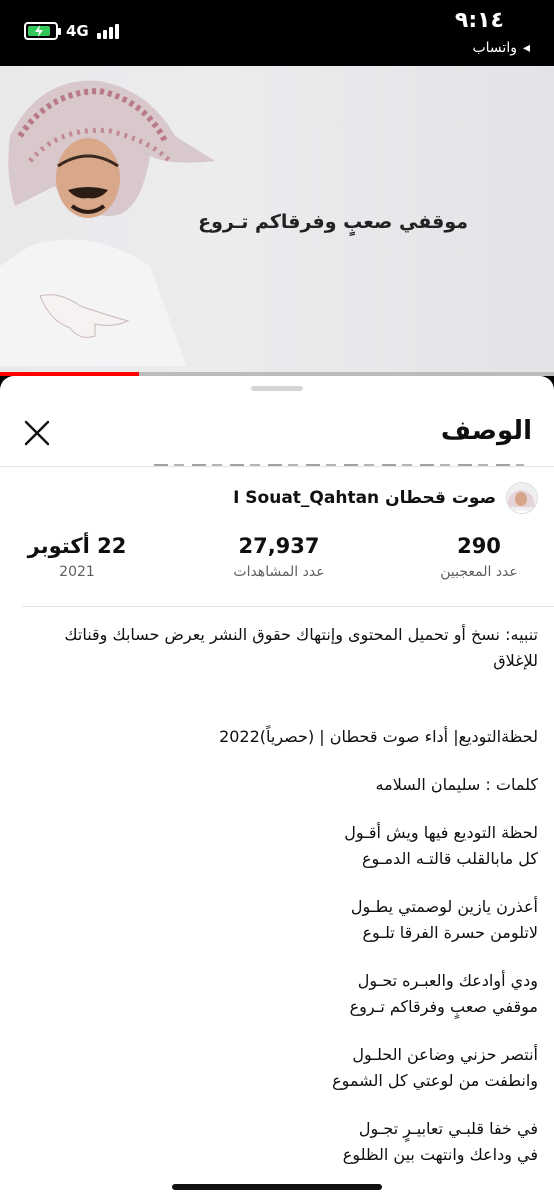 Image resolution: width=554 pixels, height=1200 pixels. Describe the element at coordinates (107, 31) in the screenshot. I see `signal-icon` at that location.